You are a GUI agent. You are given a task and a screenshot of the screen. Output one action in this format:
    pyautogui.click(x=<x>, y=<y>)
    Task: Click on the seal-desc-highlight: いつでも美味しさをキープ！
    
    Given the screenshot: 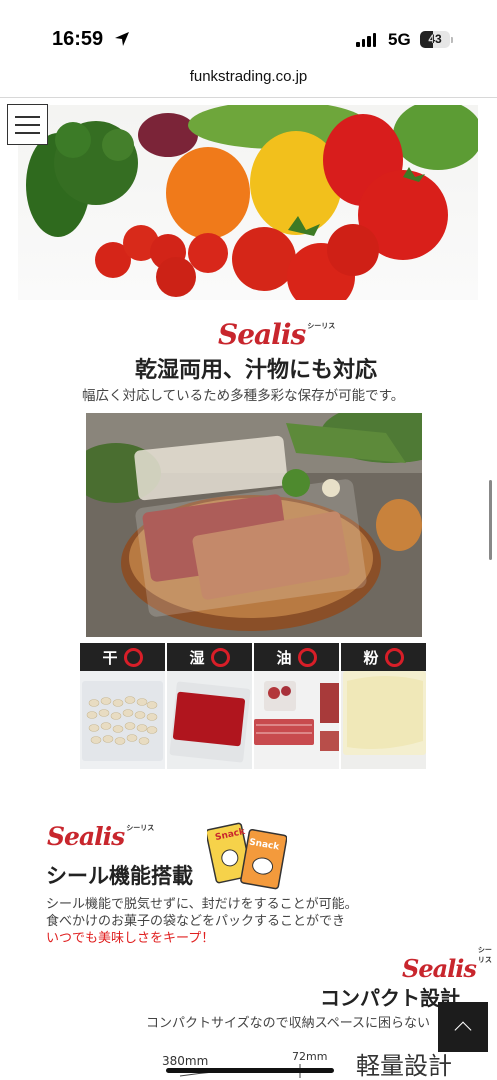 What is the action you would take?
    pyautogui.click(x=130, y=938)
    